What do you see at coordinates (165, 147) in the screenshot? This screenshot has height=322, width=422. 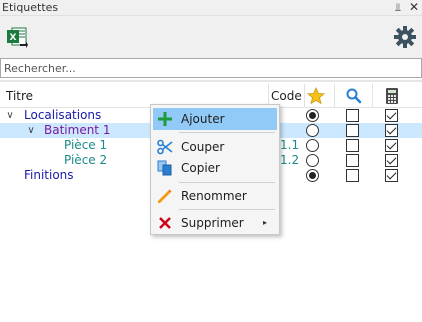 I see `scissors-icon` at bounding box center [165, 147].